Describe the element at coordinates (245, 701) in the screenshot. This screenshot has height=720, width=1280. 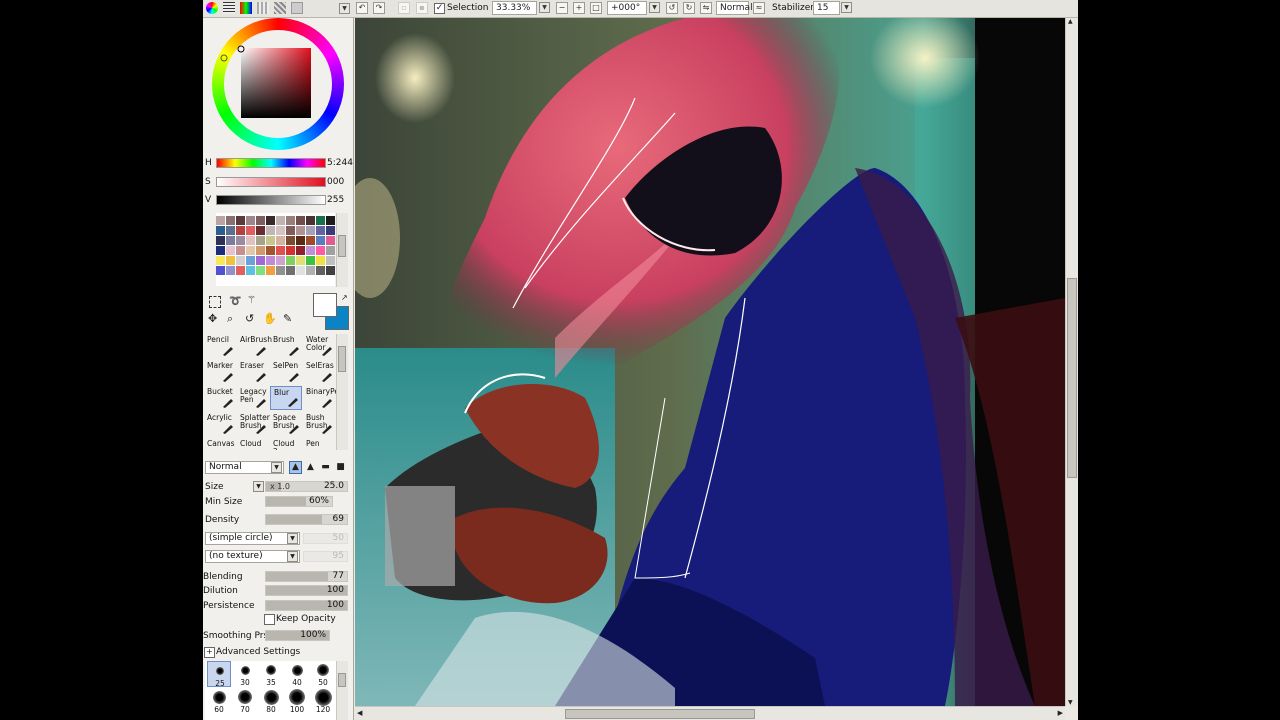
I see `brush-size-preset: 70` at that location.